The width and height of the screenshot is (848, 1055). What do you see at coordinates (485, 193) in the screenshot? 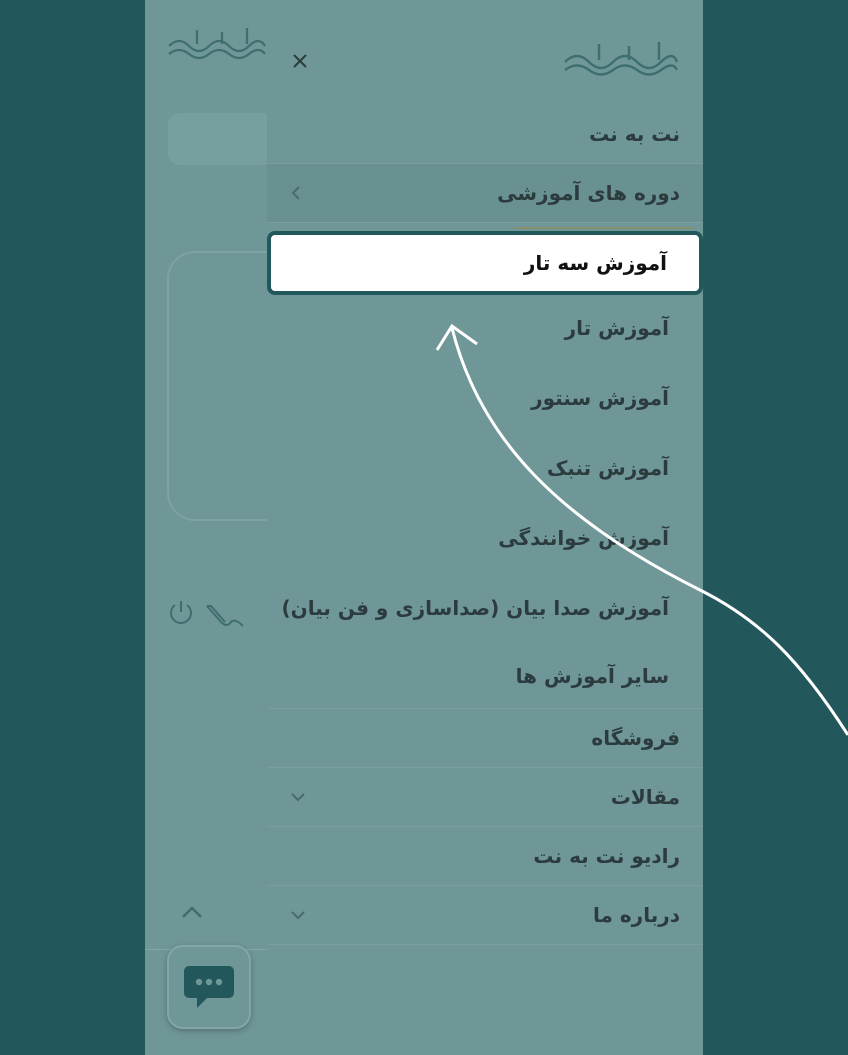
I see `menu-item-courses: دوره های آموزشی` at bounding box center [485, 193].